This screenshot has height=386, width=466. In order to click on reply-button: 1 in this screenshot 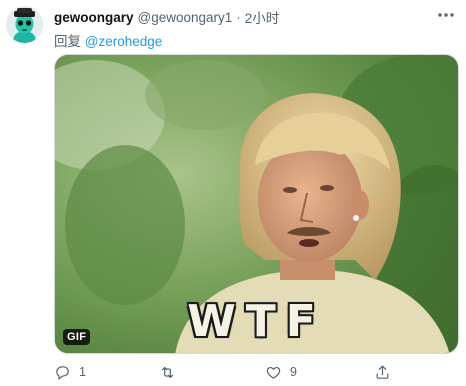, I will do `click(70, 372)`.